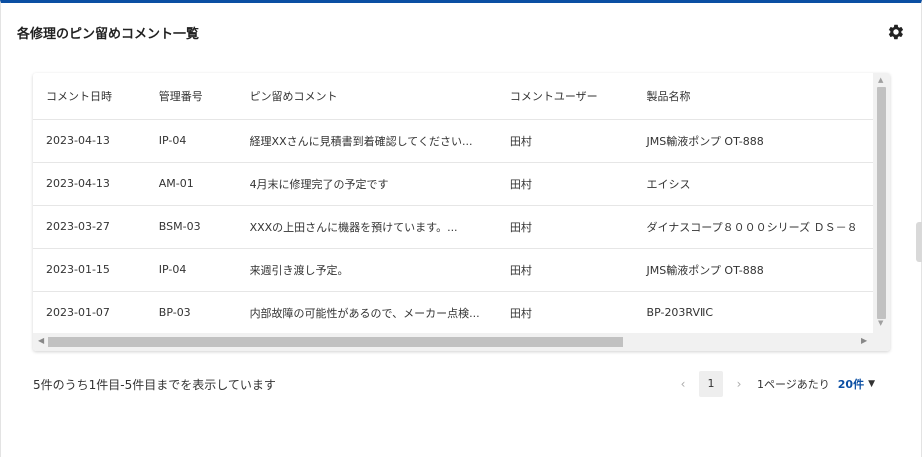  I want to click on horizontal-scrollbar: ◀ ▶, so click(461, 342).